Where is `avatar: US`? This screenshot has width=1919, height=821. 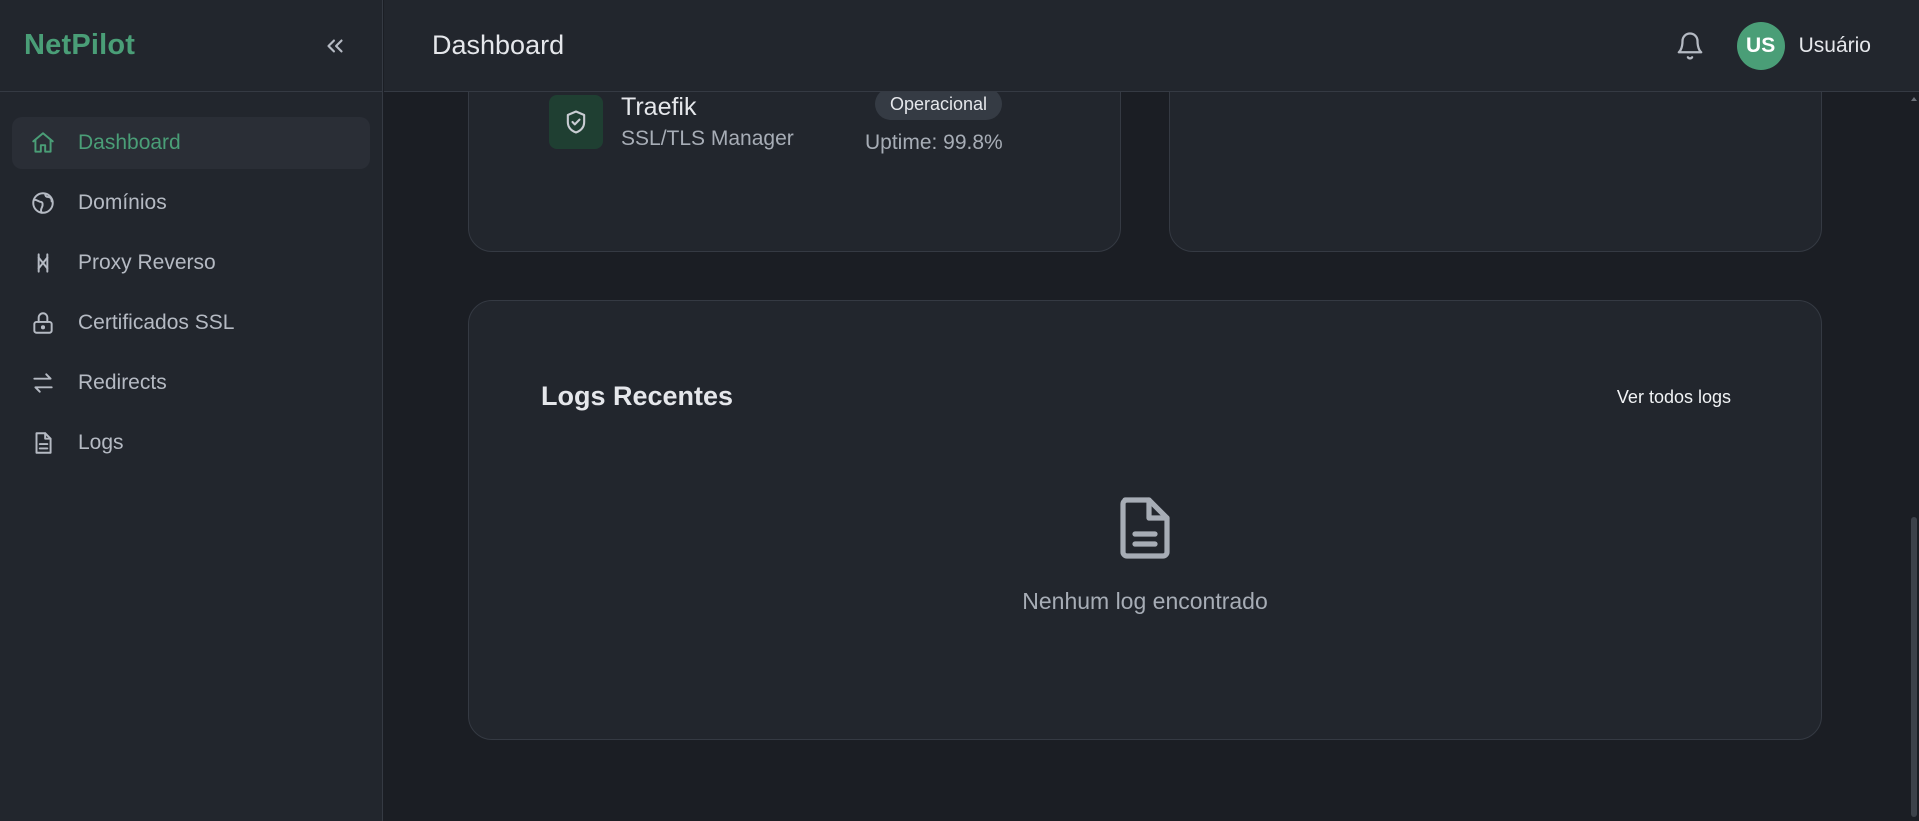 avatar: US is located at coordinates (1760, 45).